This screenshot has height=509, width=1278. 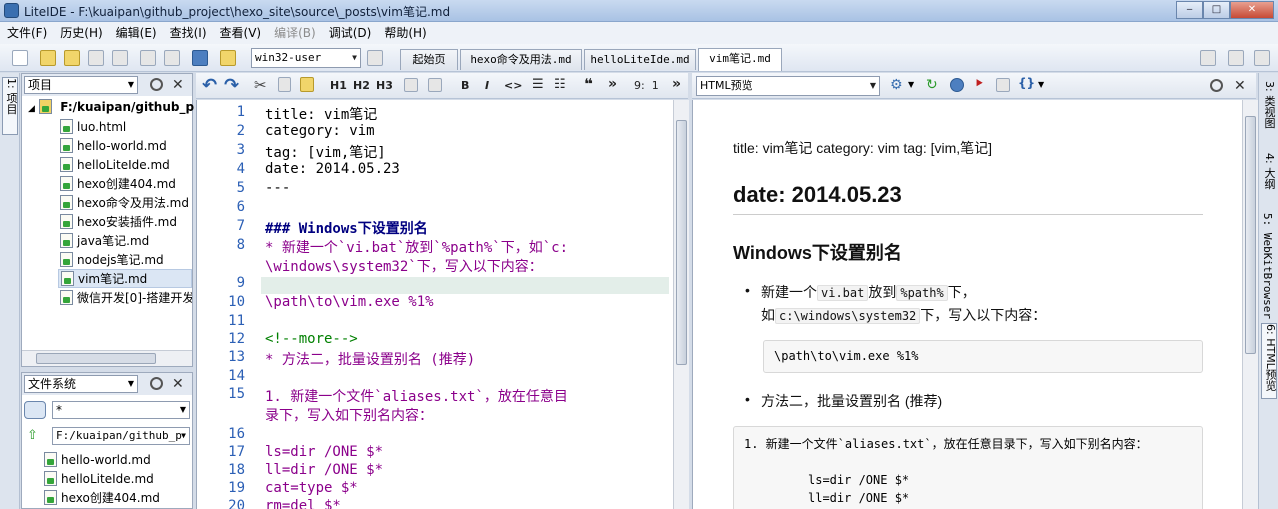 I want to click on link-icon, so click(x=411, y=85).